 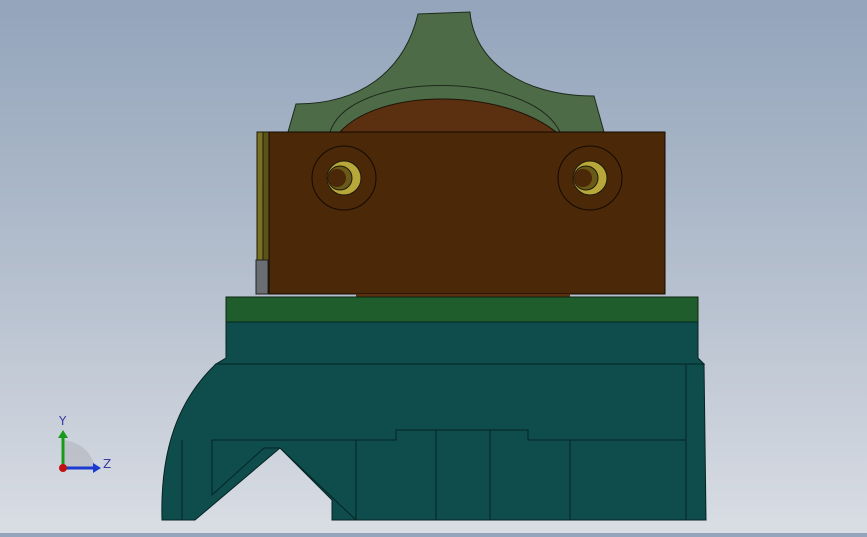 I want to click on triad-z-arrow-icon, so click(x=97, y=468).